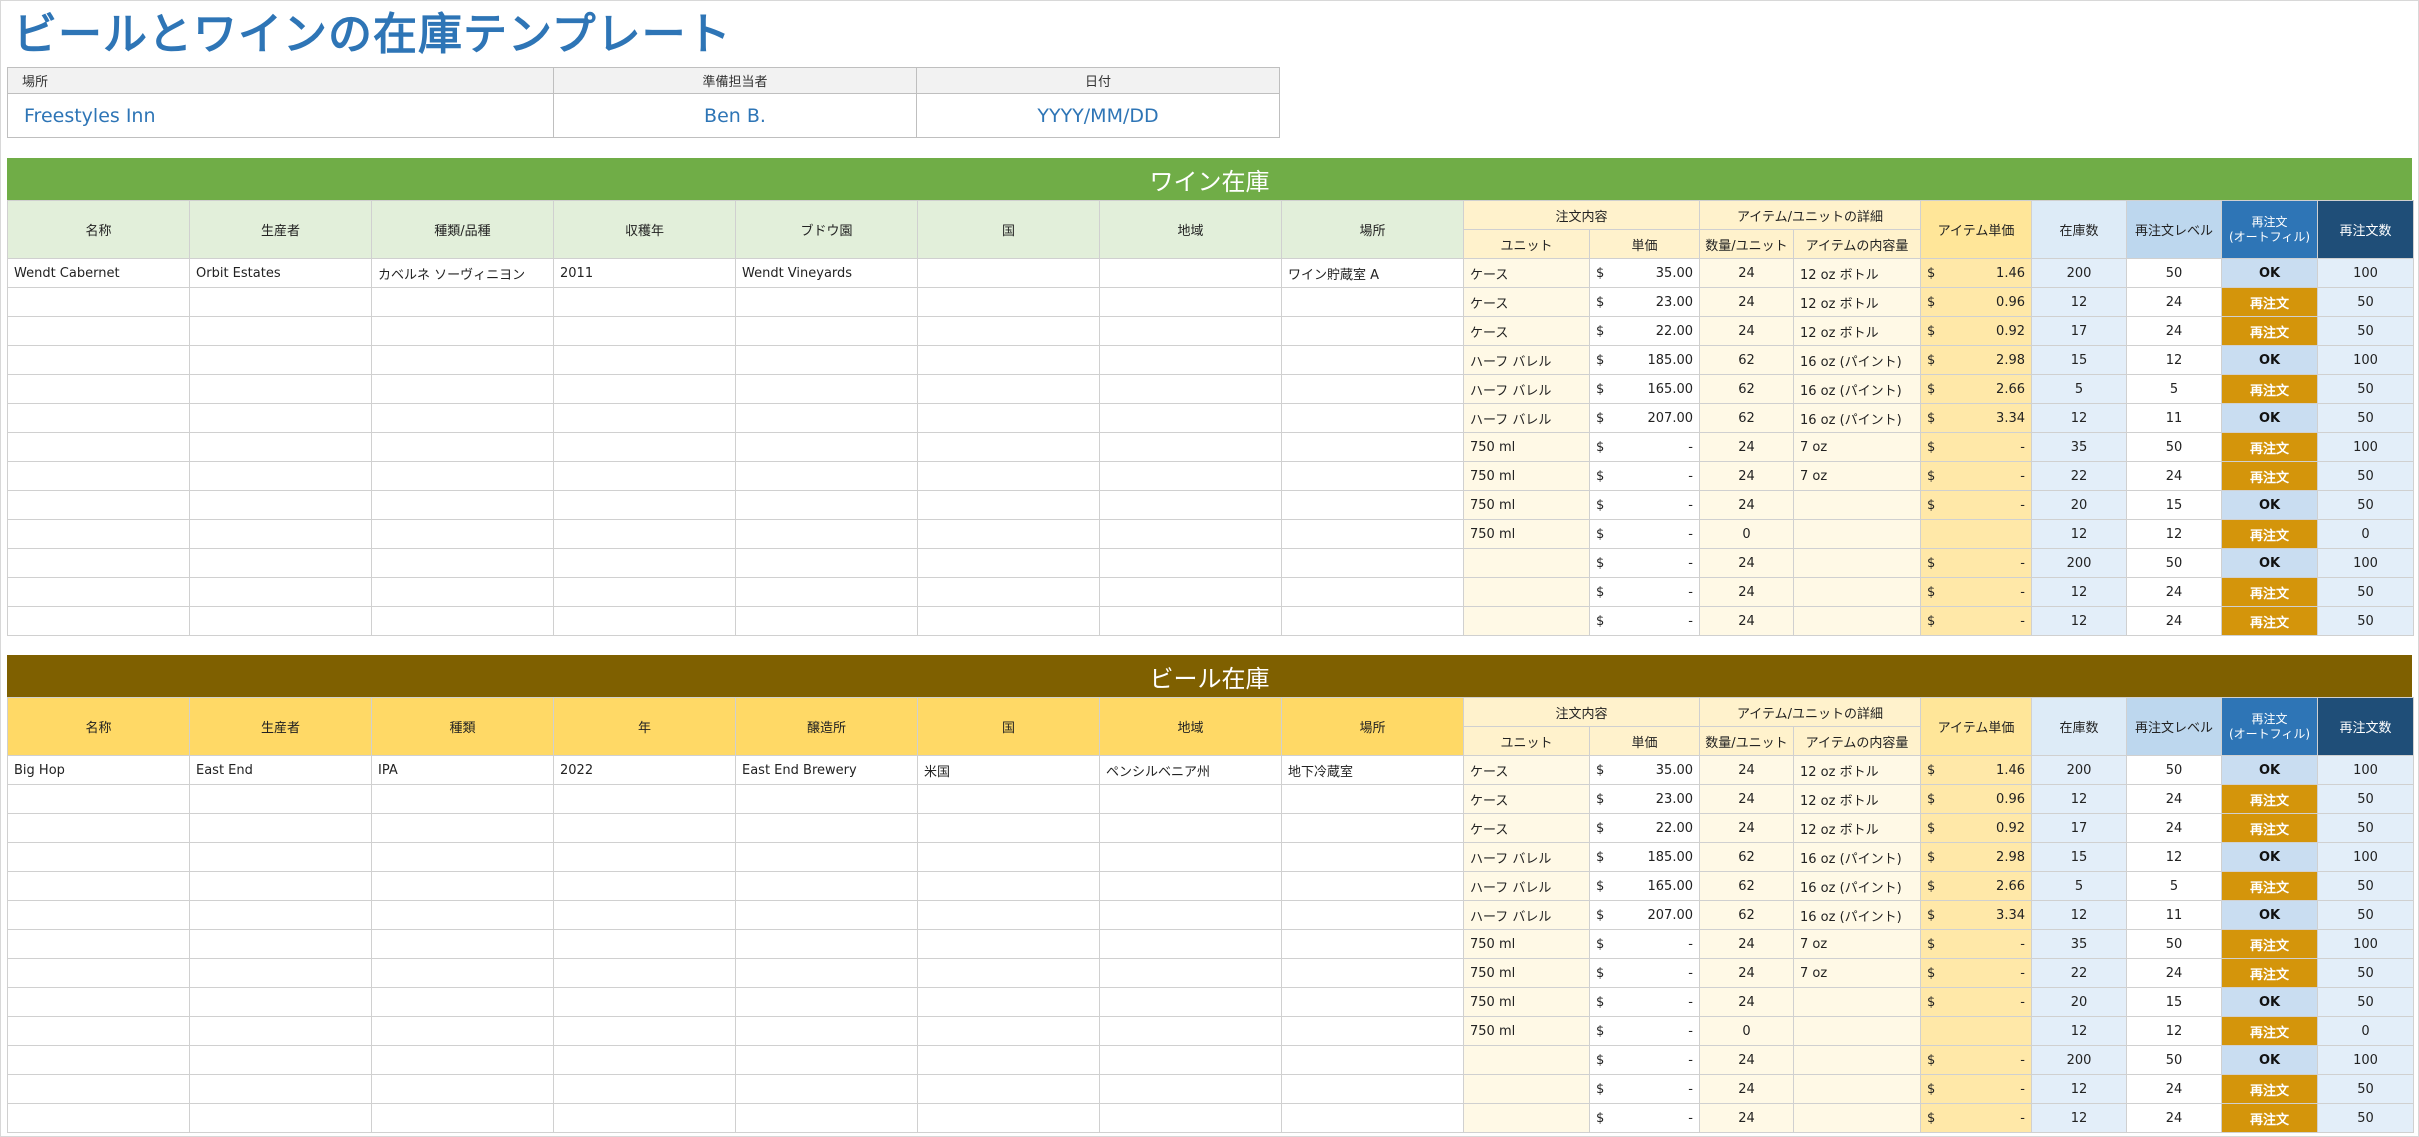  What do you see at coordinates (2174, 505) in the screenshot?
I see `reorder-level-cell: 15` at bounding box center [2174, 505].